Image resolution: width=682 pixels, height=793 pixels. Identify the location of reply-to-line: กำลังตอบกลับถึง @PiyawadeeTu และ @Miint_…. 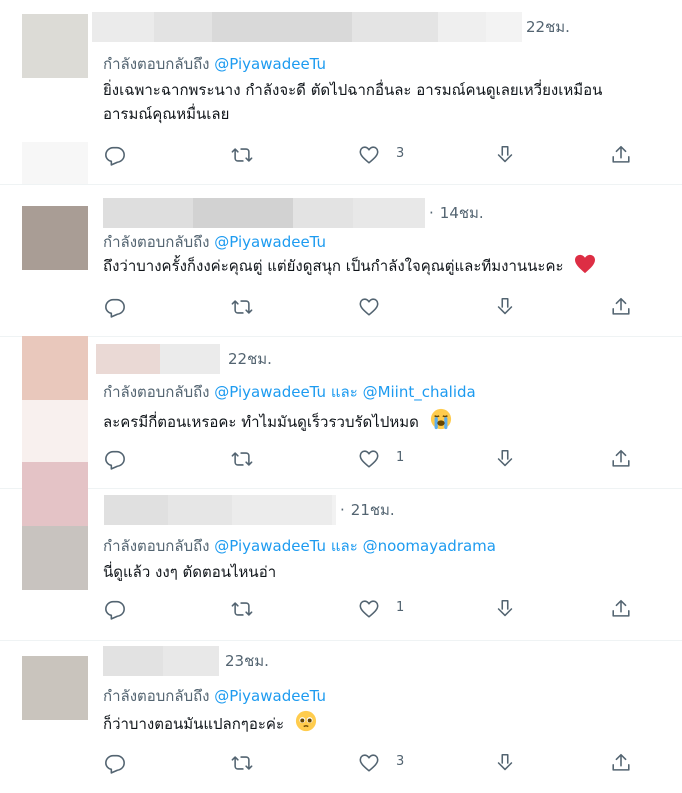
(289, 392).